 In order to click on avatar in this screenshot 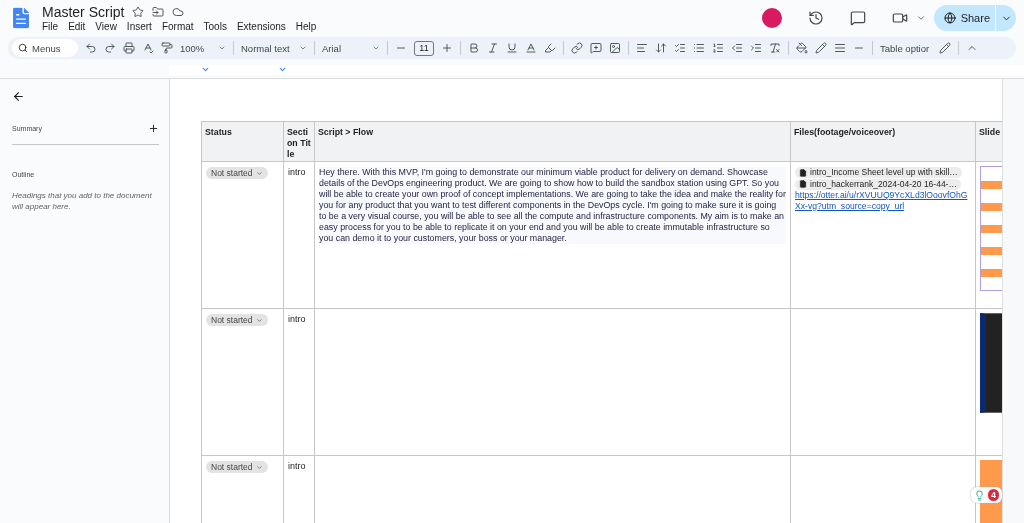, I will do `click(771, 18)`.